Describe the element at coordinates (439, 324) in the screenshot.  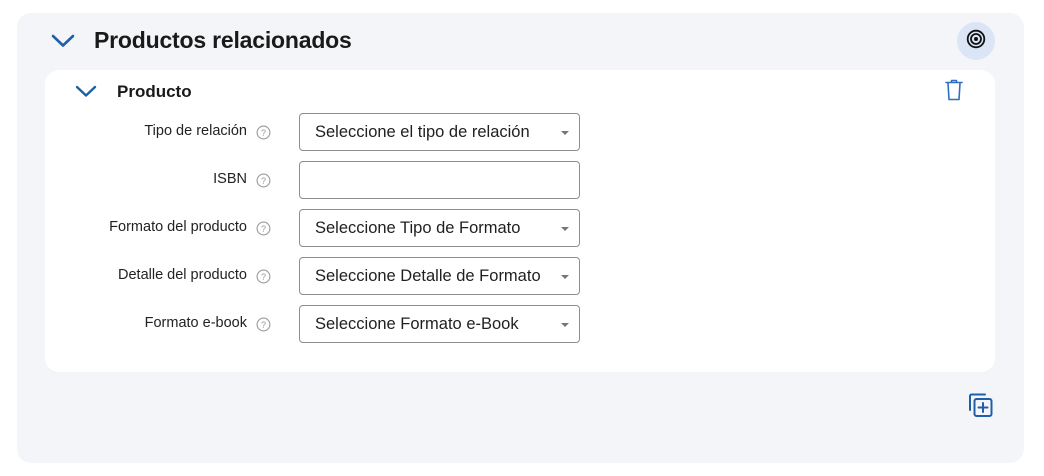
I see `ebook-format-select: Seleccione Formato e-Book` at that location.